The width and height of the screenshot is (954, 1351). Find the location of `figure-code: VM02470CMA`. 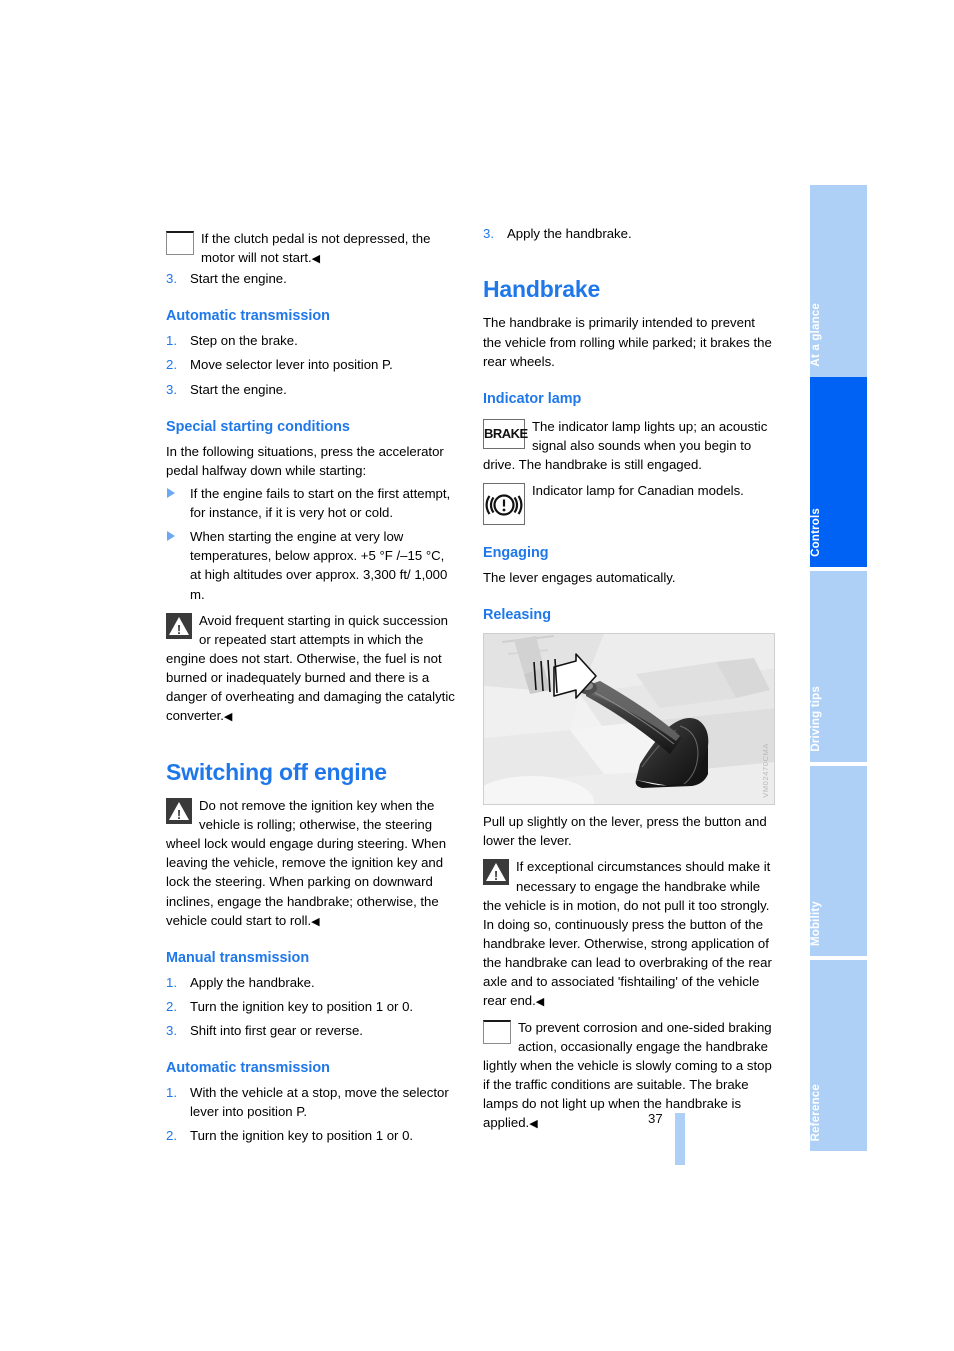

figure-code: VM02470CMA is located at coordinates (766, 771).